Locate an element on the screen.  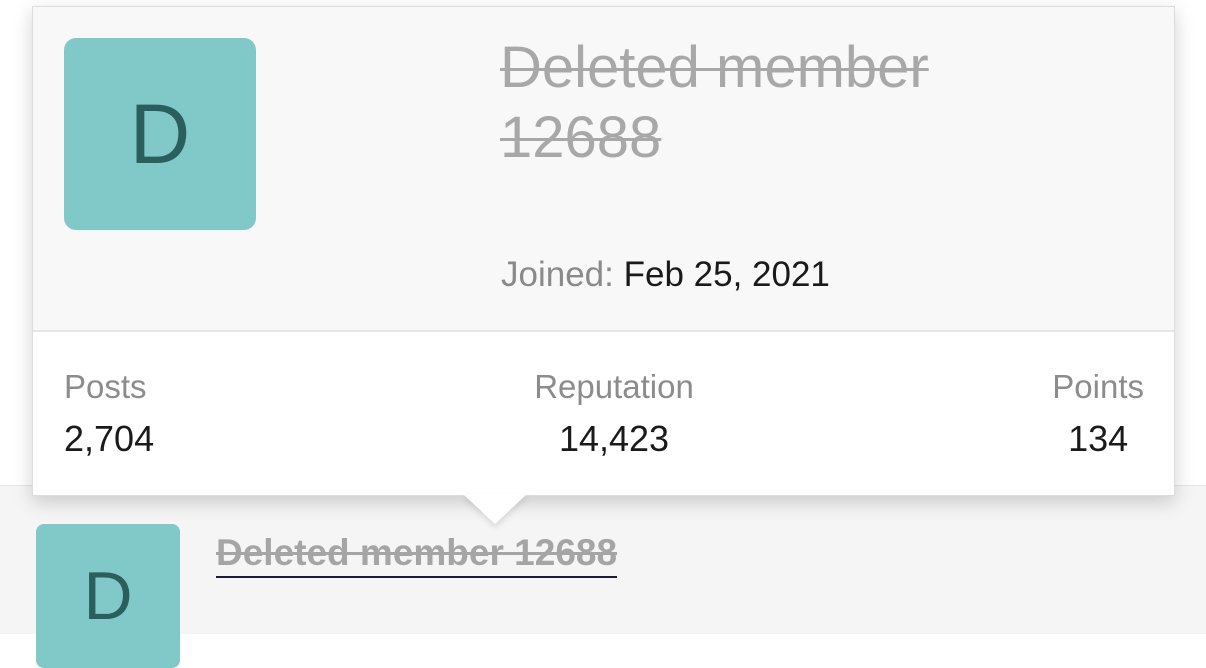
joined-date: Feb 25, 2021 is located at coordinates (726, 274).